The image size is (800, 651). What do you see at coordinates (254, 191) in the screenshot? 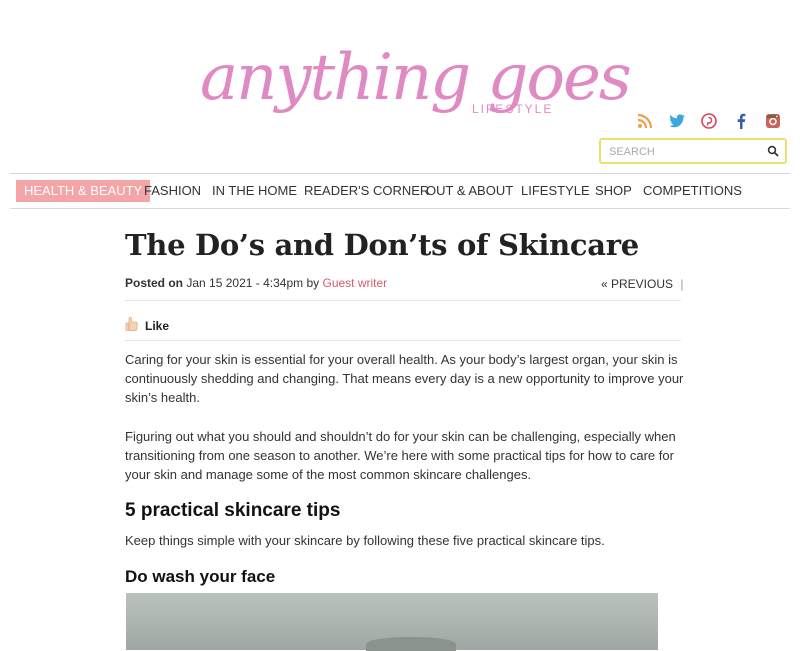
I see `nav-item-in-the-home: IN THE HOME` at bounding box center [254, 191].